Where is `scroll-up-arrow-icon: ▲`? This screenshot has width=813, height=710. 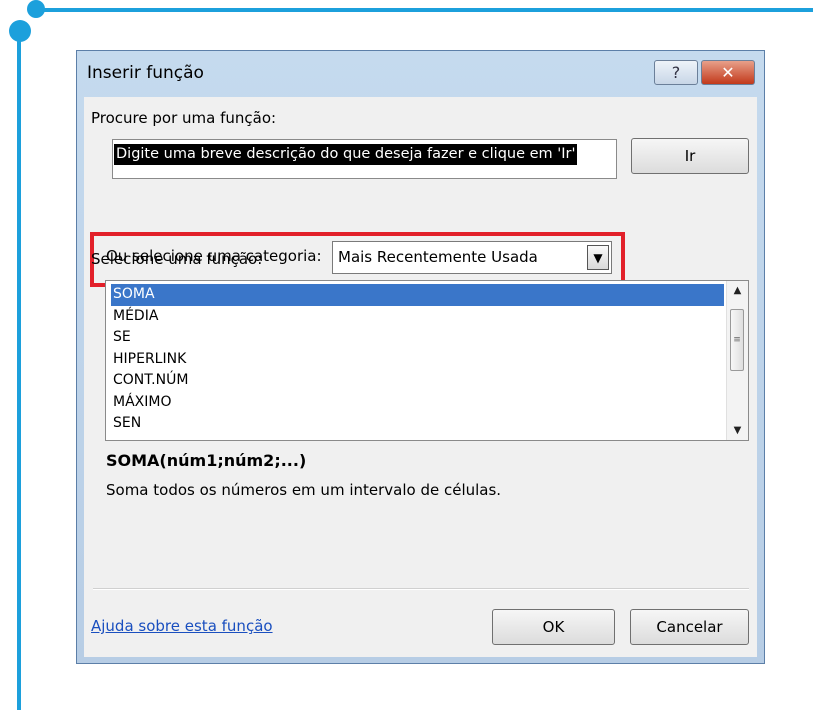 scroll-up-arrow-icon: ▲ is located at coordinates (737, 290).